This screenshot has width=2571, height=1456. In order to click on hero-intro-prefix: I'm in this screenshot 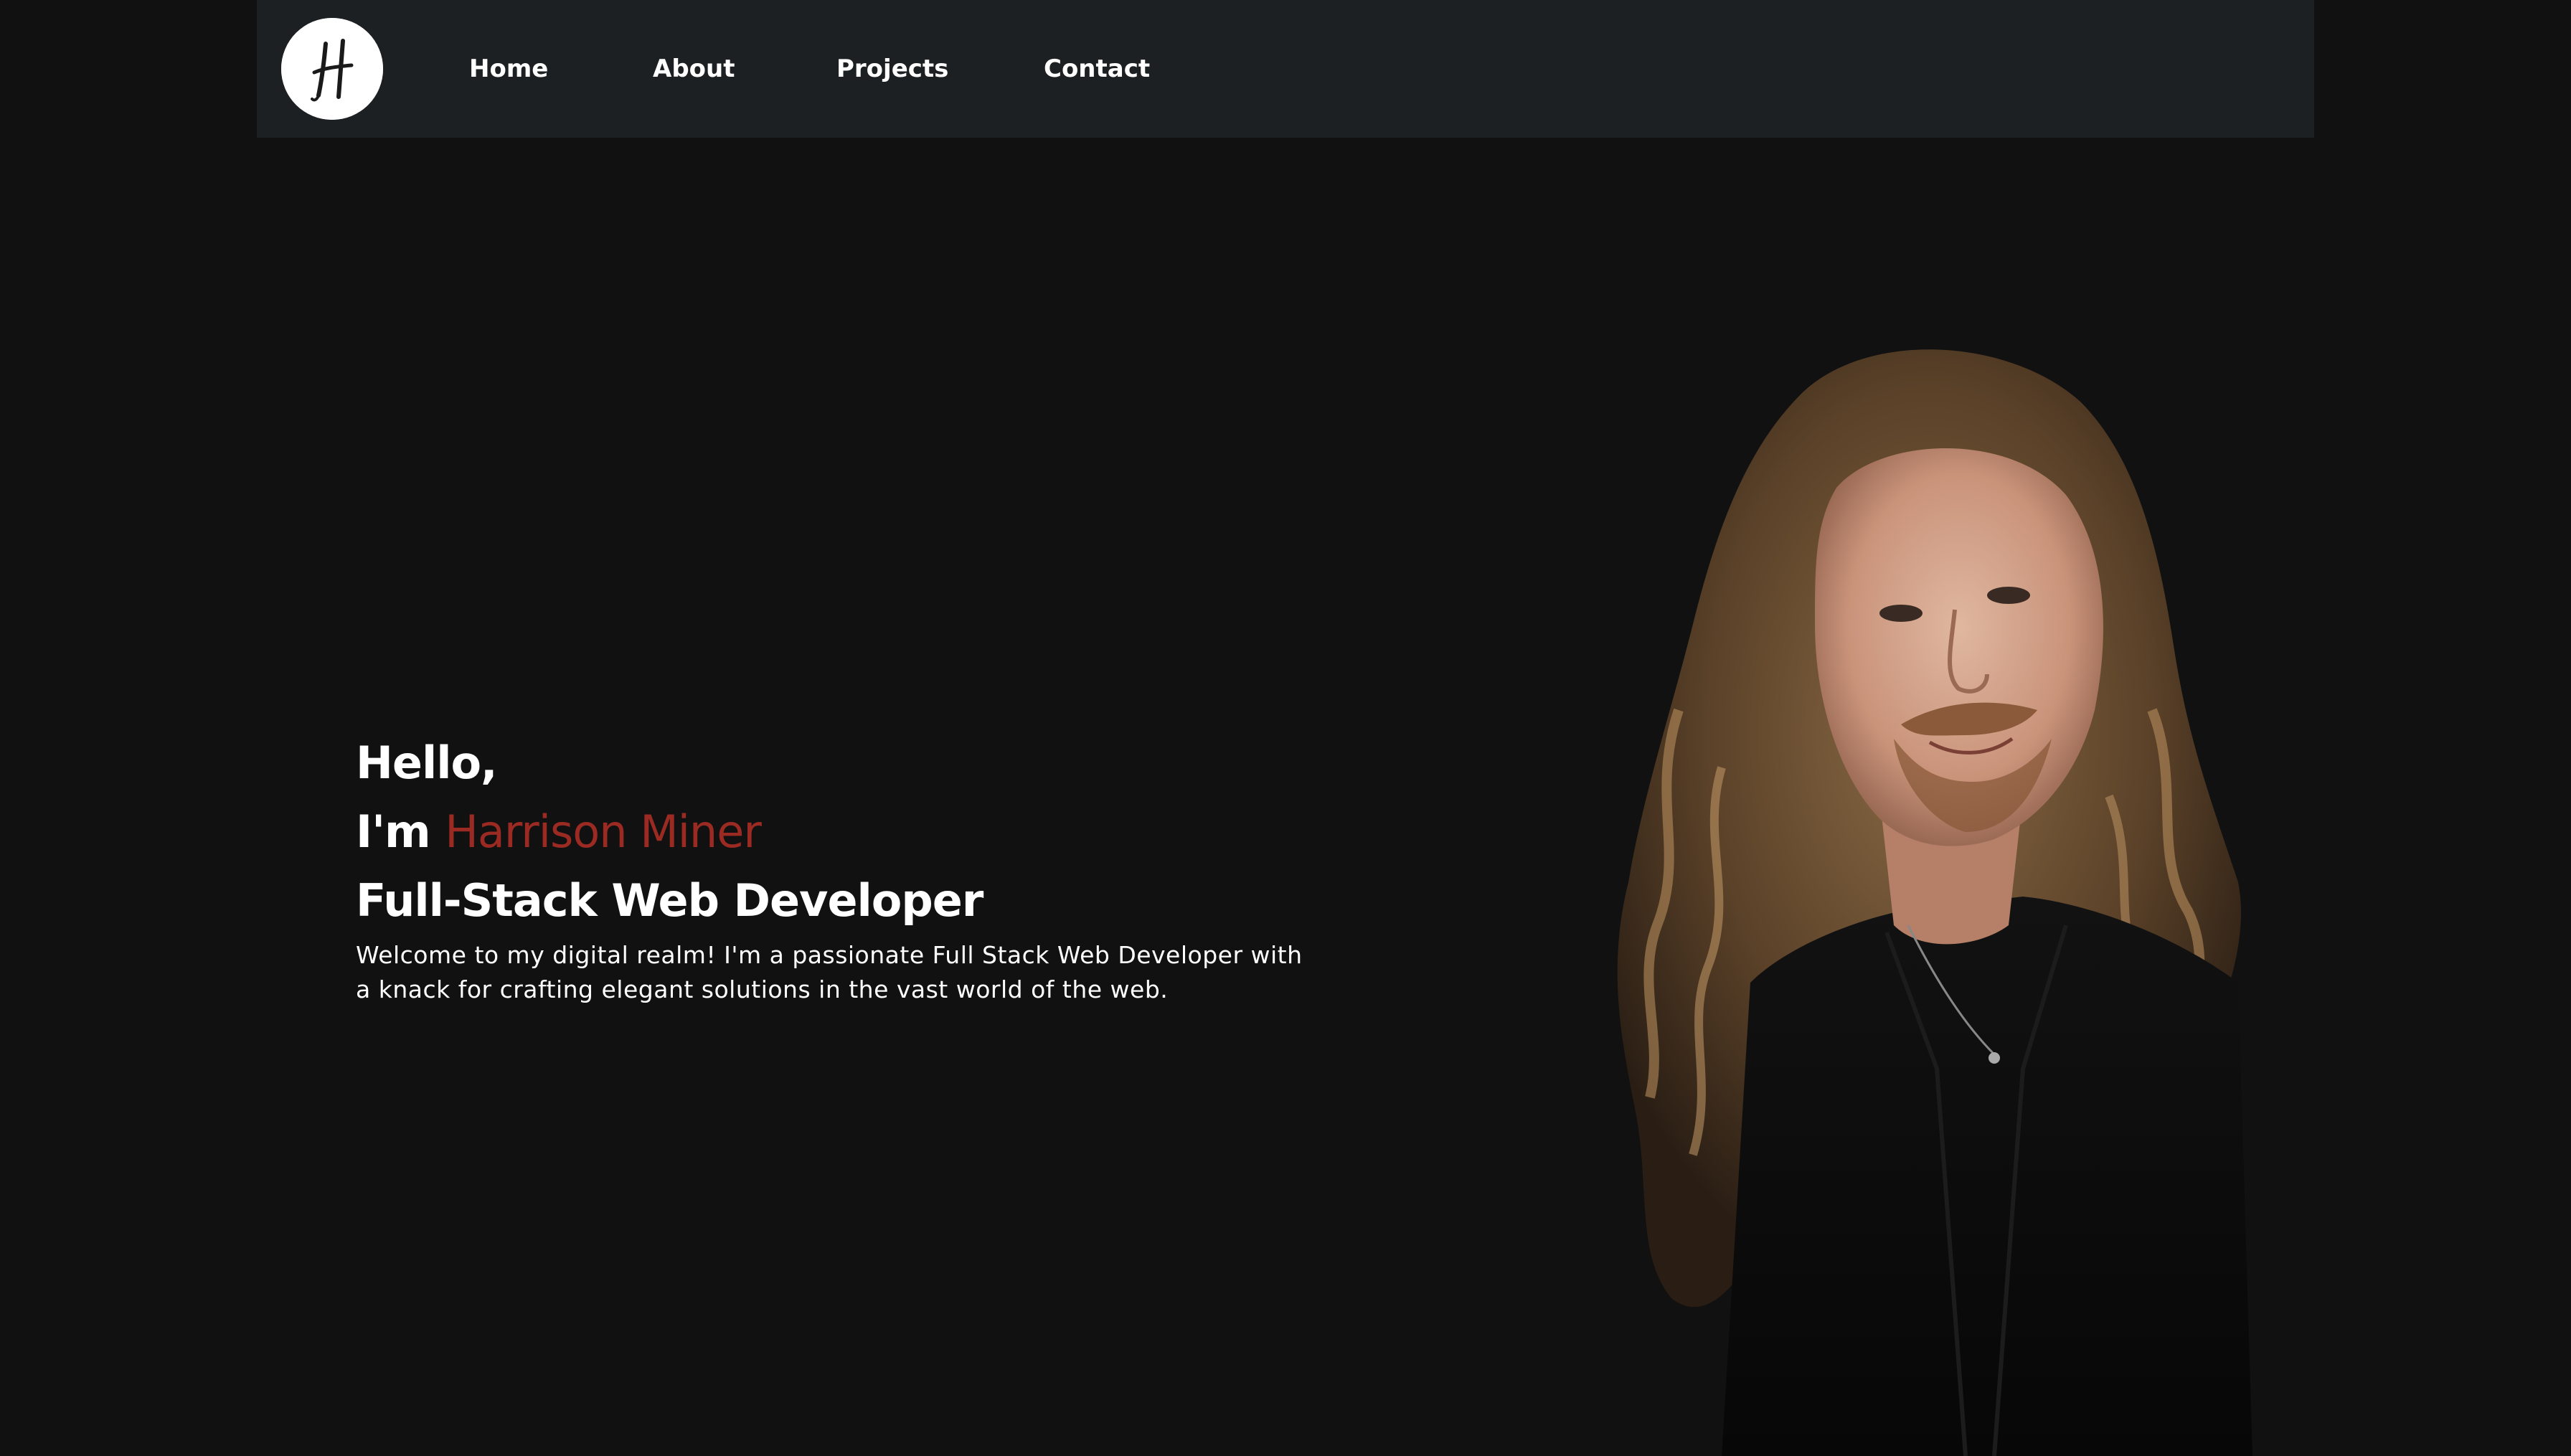, I will do `click(393, 831)`.